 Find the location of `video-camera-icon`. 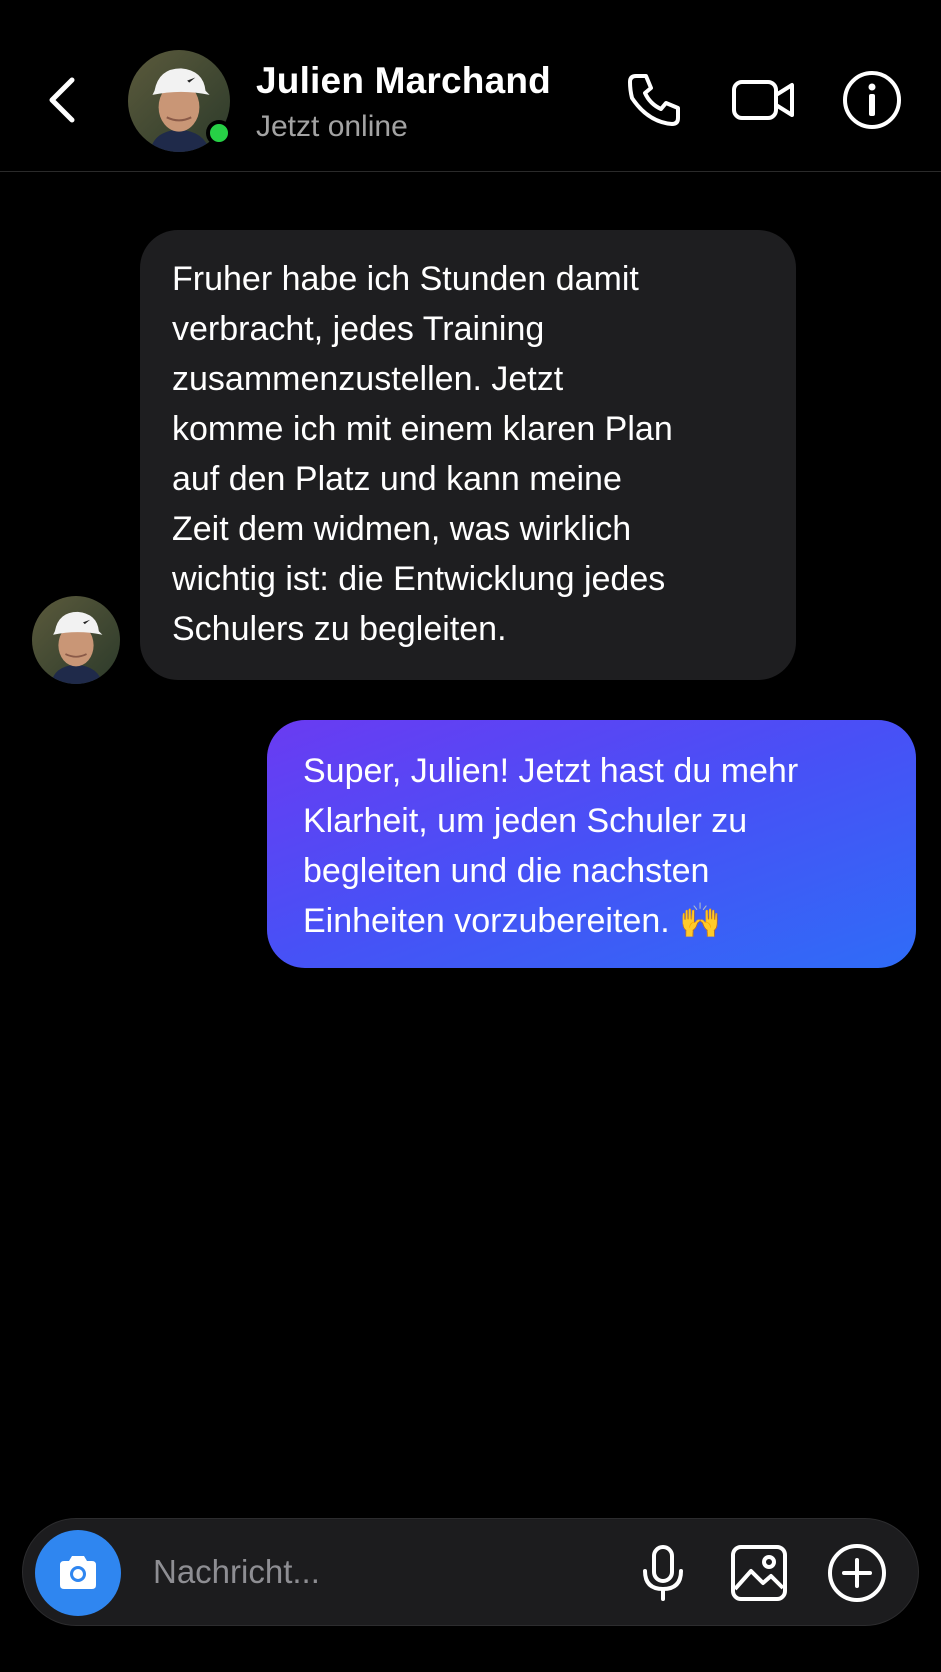

video-camera-icon is located at coordinates (763, 100).